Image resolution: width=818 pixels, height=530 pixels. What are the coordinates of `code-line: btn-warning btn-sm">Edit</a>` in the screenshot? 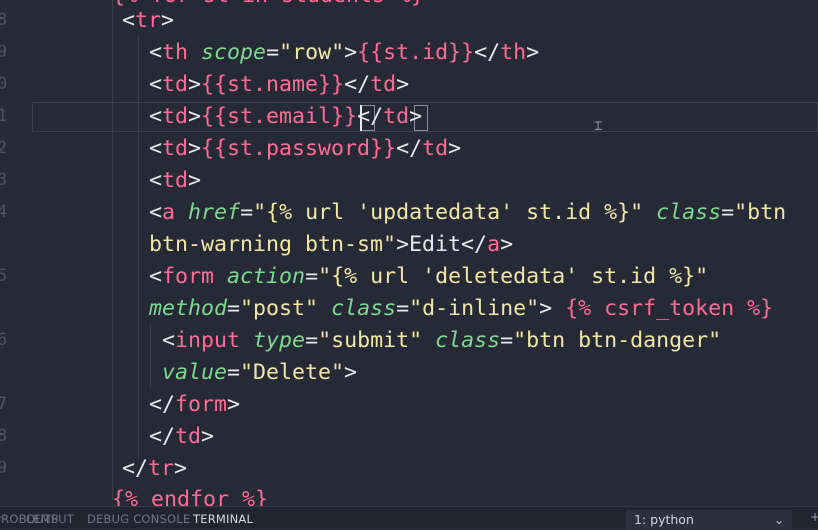 It's located at (331, 244).